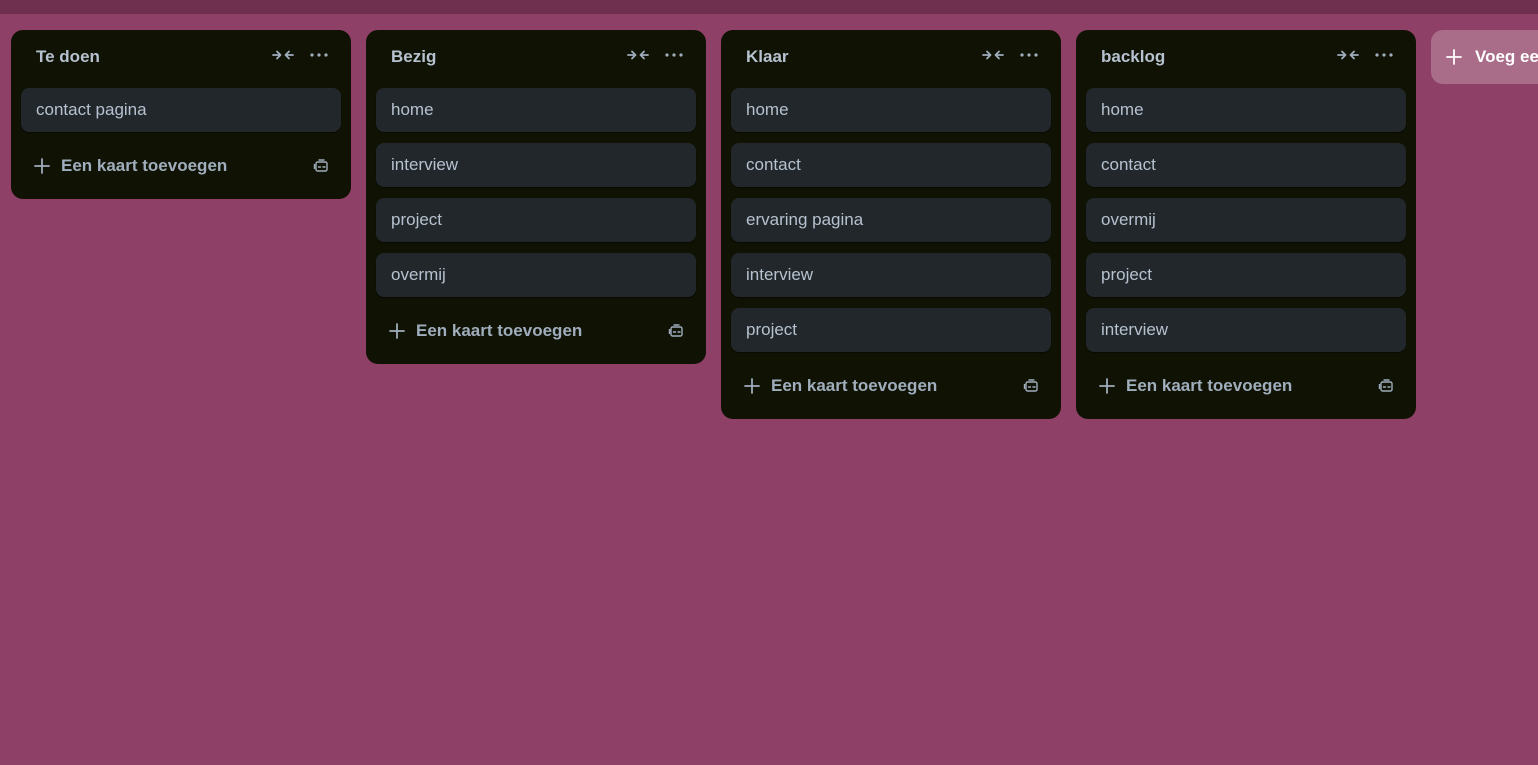 The width and height of the screenshot is (1538, 765). I want to click on list-header: backlog, so click(1246, 59).